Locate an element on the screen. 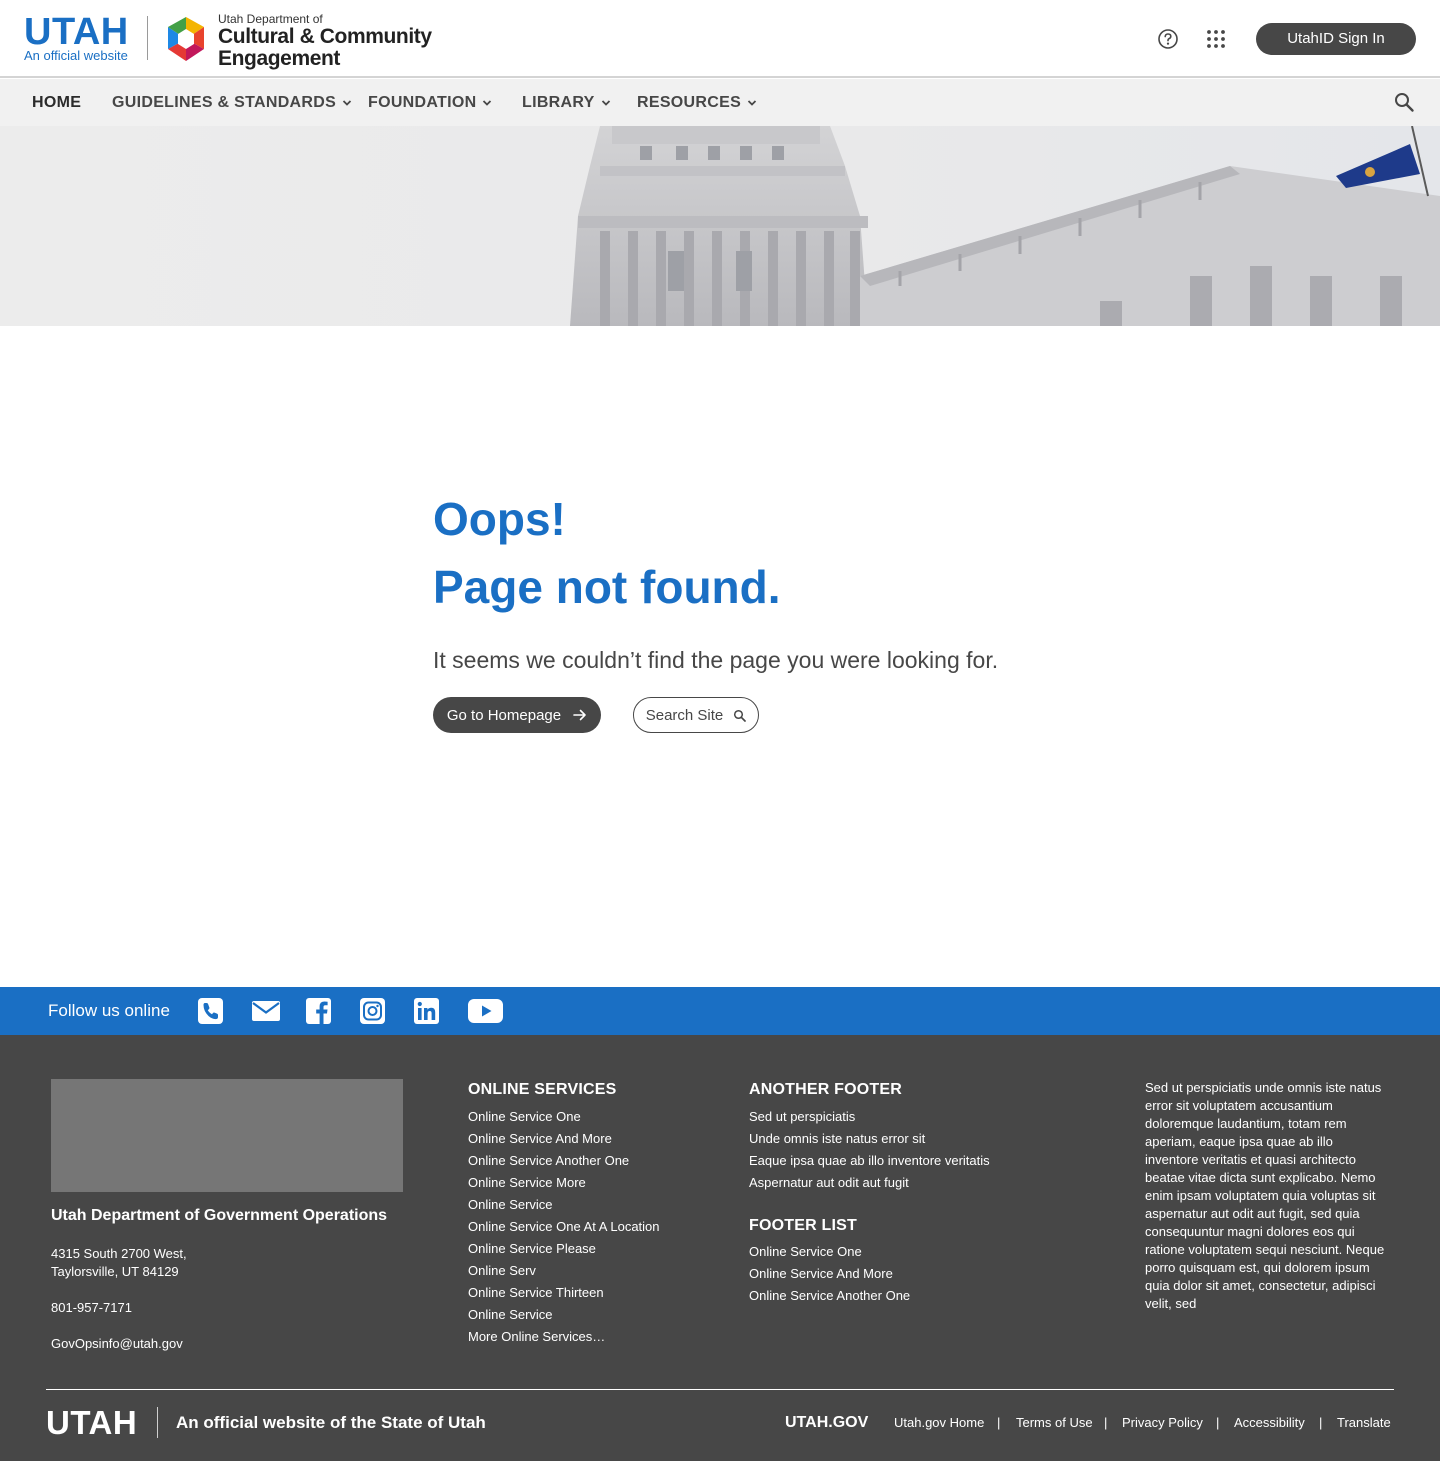 The height and width of the screenshot is (1461, 1440). email-icon is located at coordinates (266, 1011).